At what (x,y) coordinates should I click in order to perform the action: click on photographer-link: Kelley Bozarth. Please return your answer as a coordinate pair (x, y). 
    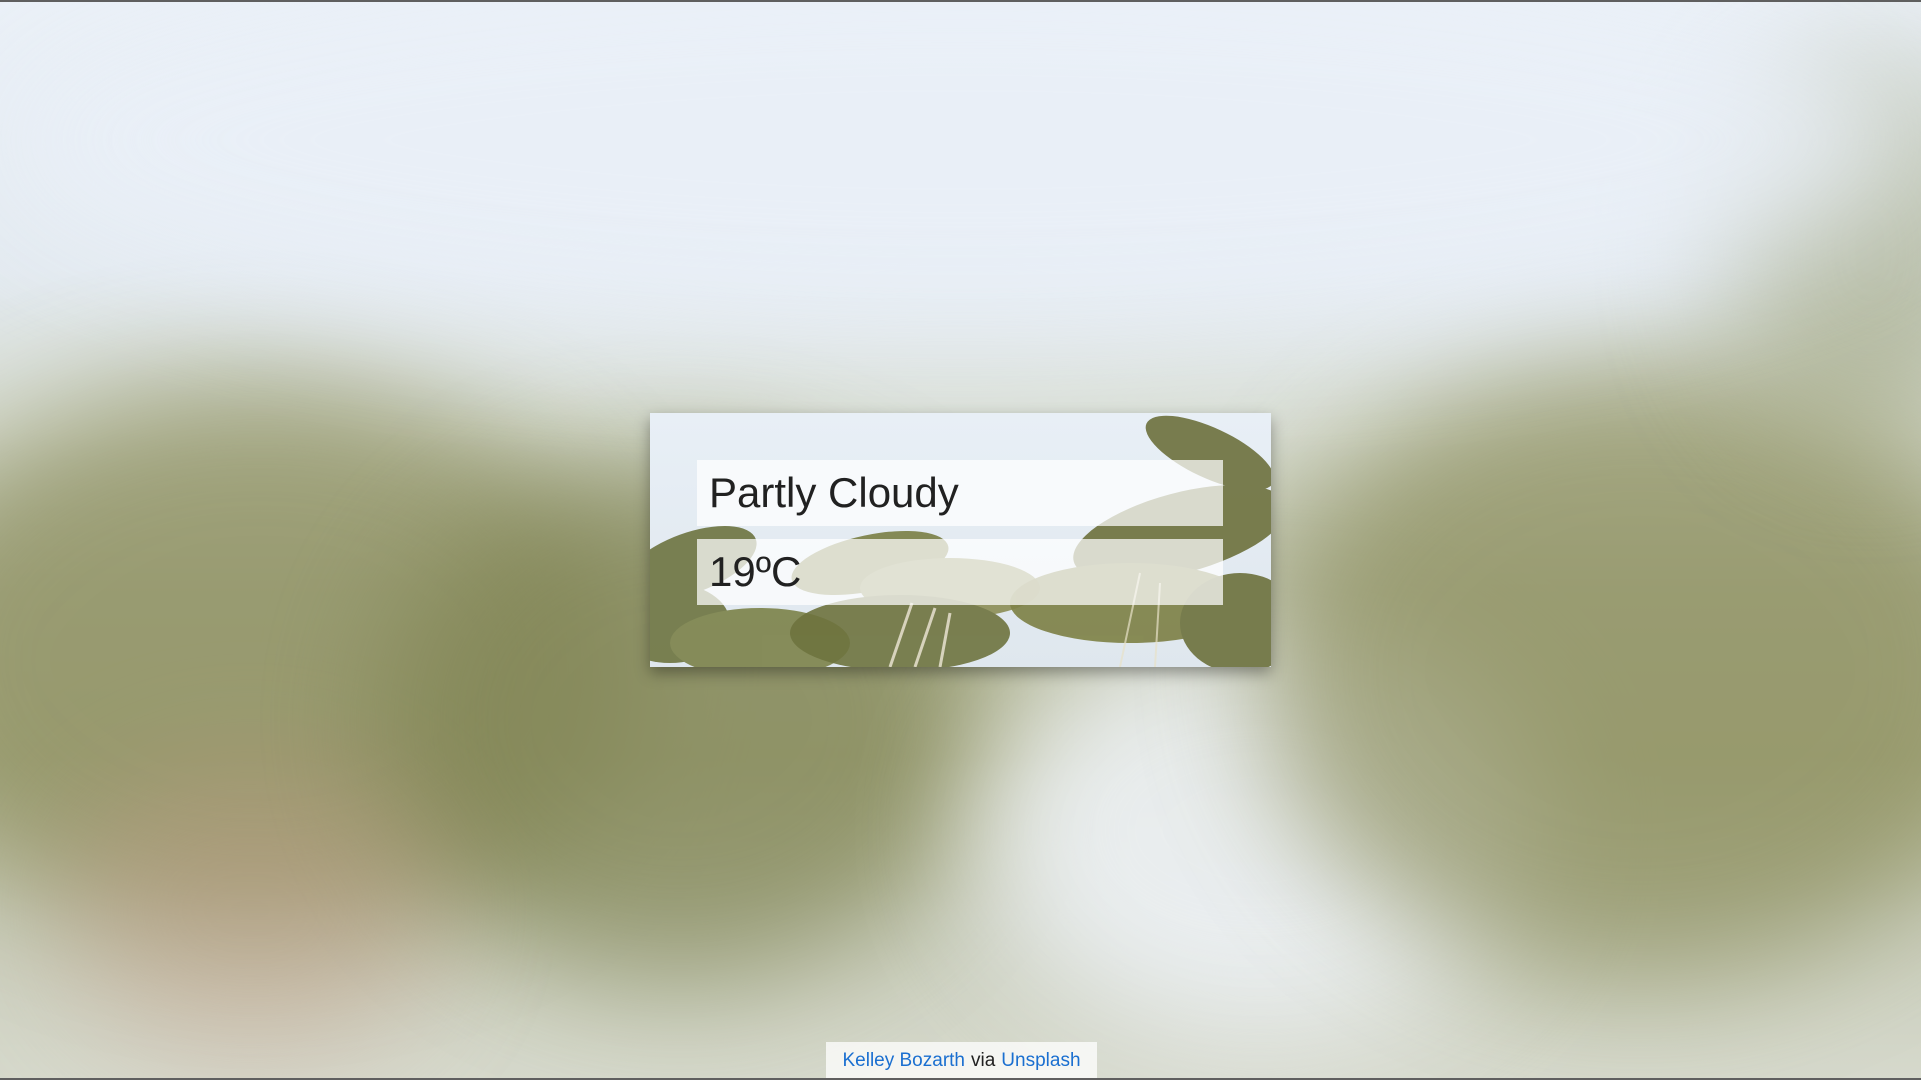
    Looking at the image, I should click on (903, 1061).